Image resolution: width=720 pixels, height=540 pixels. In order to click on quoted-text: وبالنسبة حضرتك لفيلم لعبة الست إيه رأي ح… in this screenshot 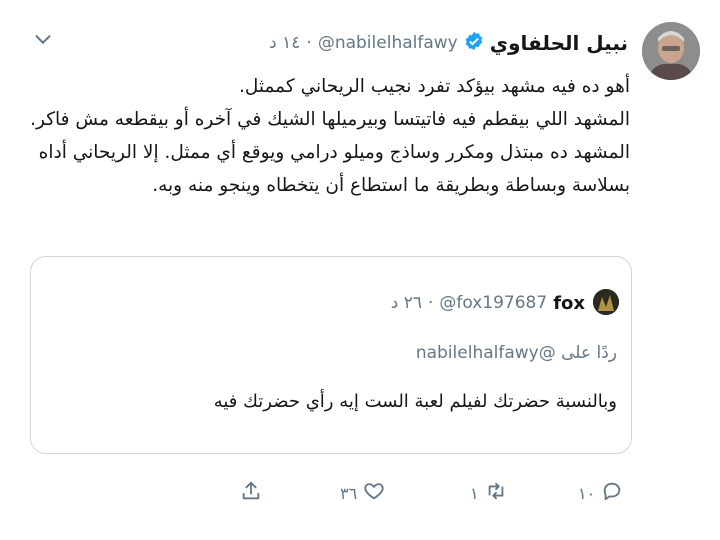, I will do `click(415, 401)`.